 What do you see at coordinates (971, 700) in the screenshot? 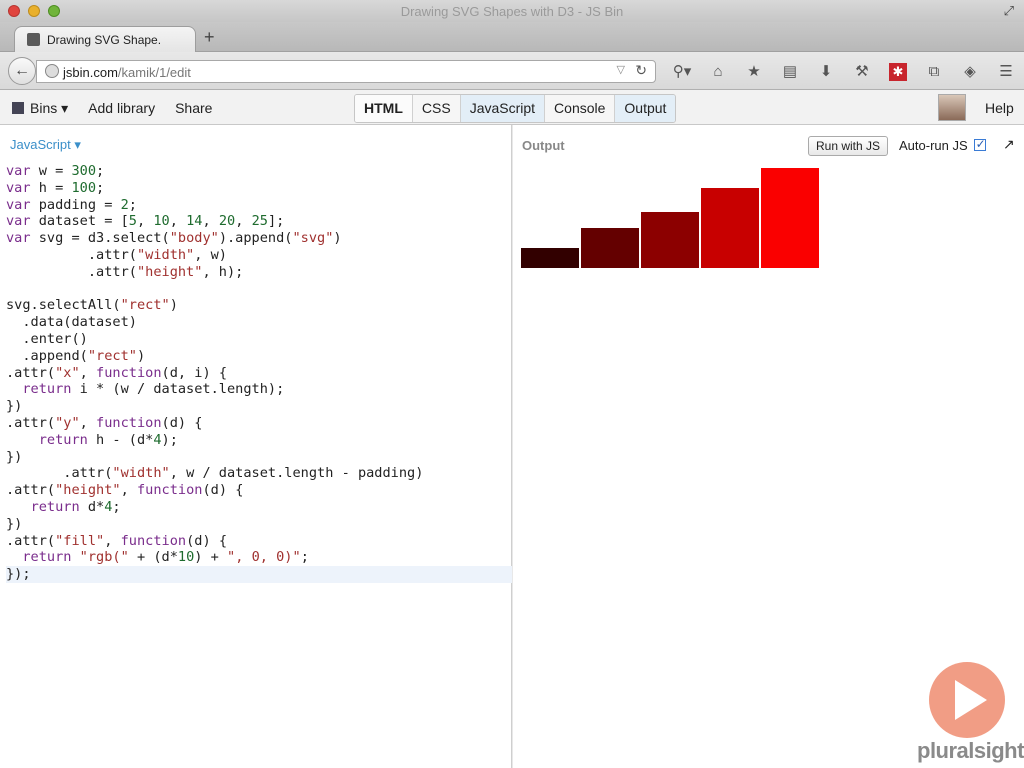
I see `play-icon` at bounding box center [971, 700].